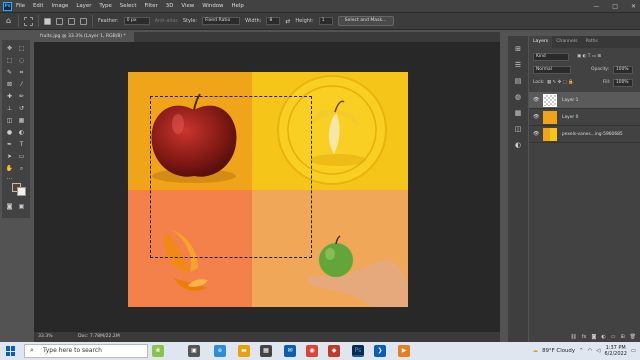 Image resolution: width=640 pixels, height=360 pixels. I want to click on tab-layers: Layers, so click(541, 42).